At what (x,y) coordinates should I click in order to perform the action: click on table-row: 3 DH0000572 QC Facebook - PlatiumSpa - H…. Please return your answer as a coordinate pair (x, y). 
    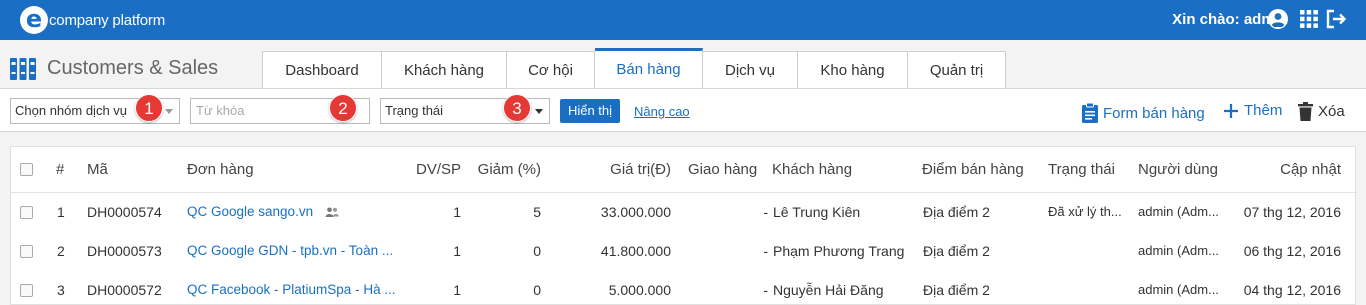
    Looking at the image, I should click on (684, 288).